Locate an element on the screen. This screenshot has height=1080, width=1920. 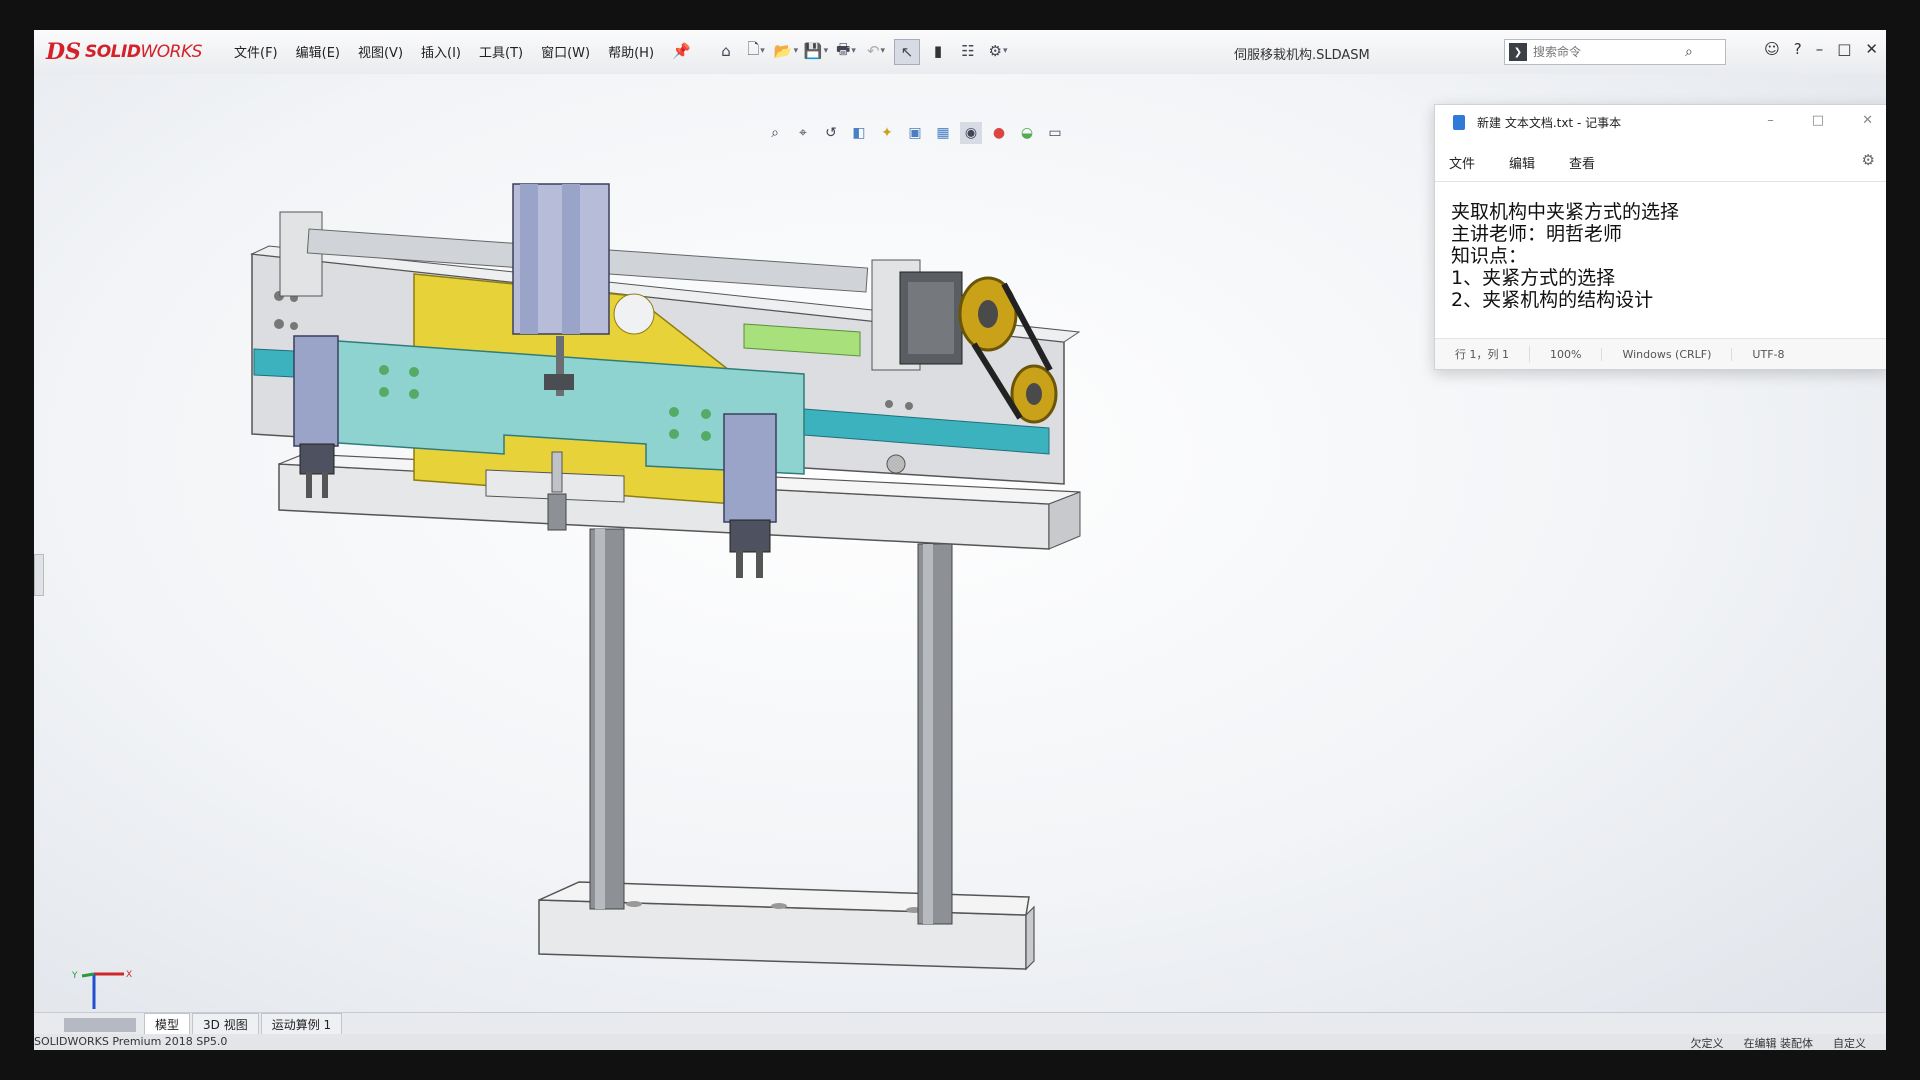
solidworks-logo: DS SOLIDWORKS is located at coordinates (124, 52).